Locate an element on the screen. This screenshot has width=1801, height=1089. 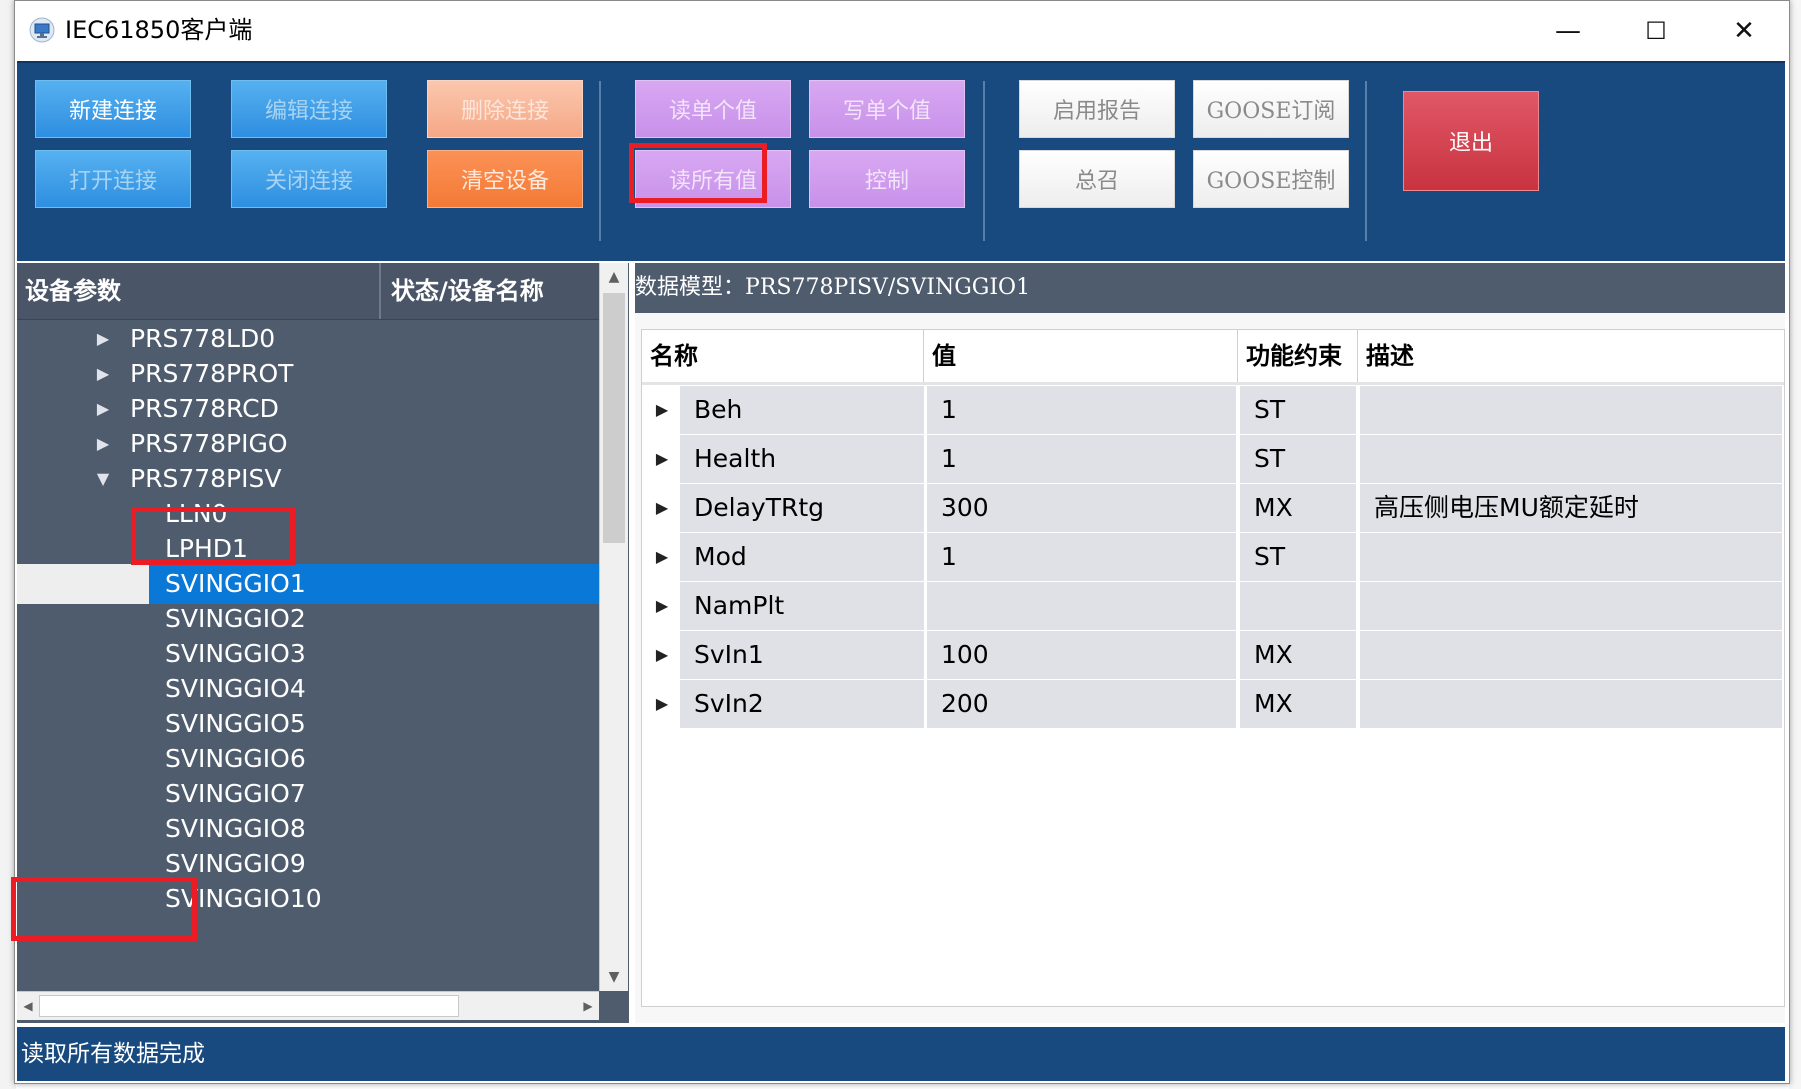
scrollbar-thumb is located at coordinates (614, 418).